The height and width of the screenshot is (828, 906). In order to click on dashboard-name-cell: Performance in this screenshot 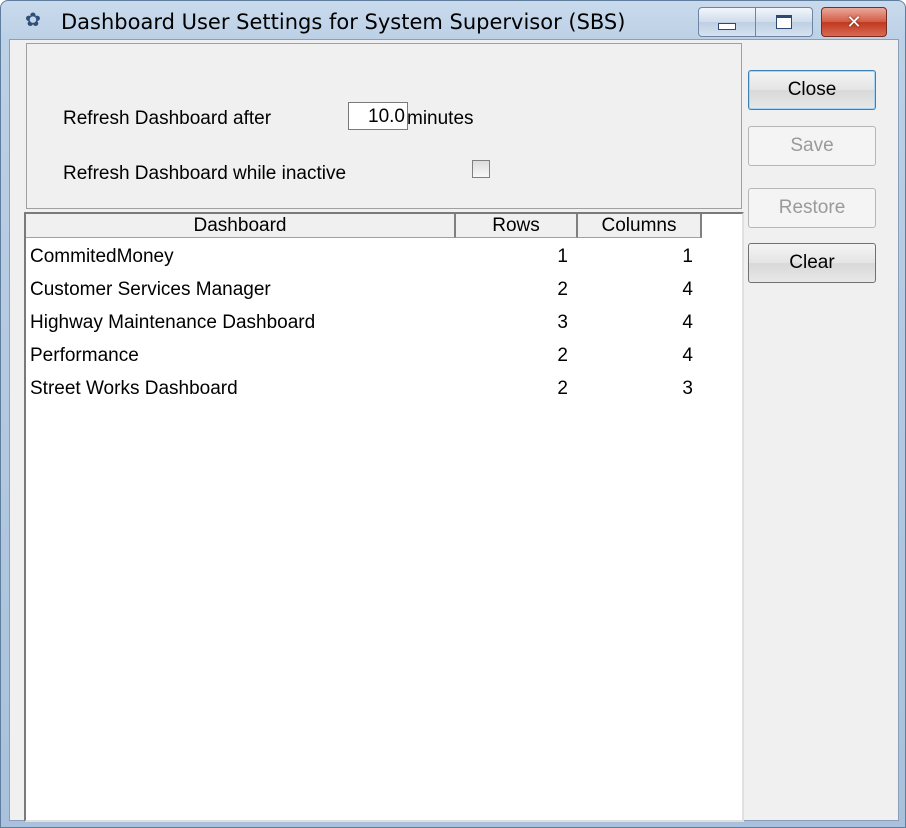, I will do `click(84, 355)`.